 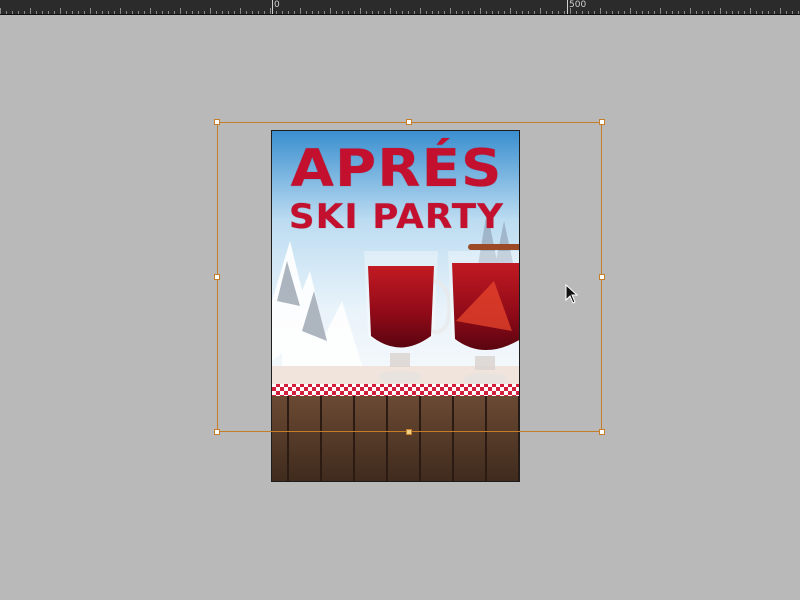 I want to click on handle-bottom-left, so click(x=217, y=432).